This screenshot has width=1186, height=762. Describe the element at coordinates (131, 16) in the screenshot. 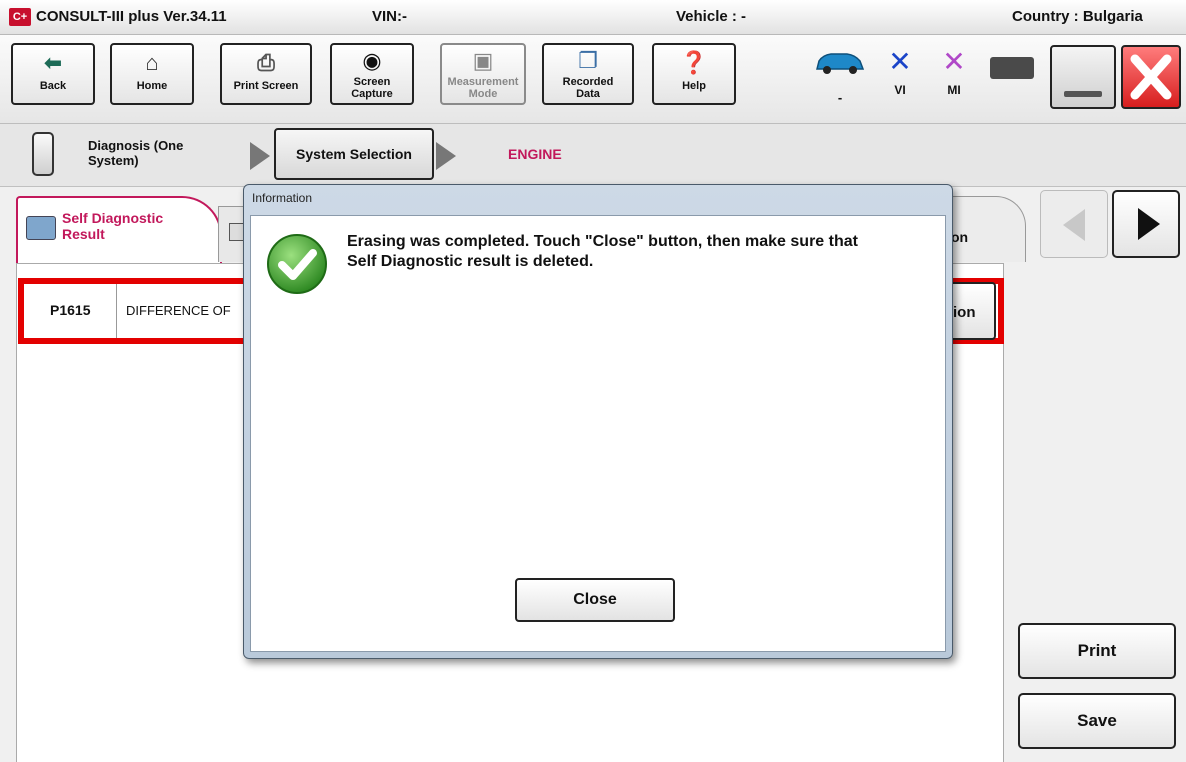

I see `app-title: CONSULT-III plus Ver.34.11` at that location.